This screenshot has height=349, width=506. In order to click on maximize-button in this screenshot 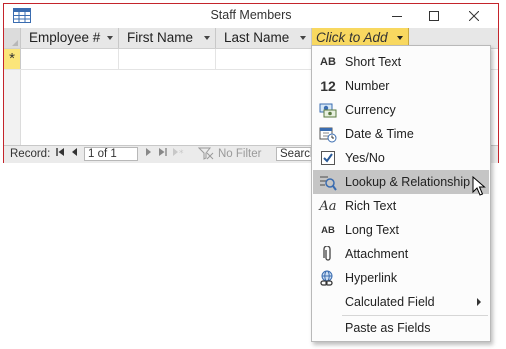, I will do `click(434, 16)`.